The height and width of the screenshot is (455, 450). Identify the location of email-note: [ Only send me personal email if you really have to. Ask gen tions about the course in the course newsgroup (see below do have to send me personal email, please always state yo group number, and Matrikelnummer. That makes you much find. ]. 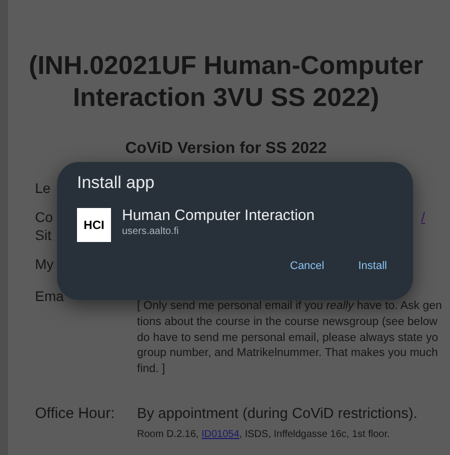
(289, 338).